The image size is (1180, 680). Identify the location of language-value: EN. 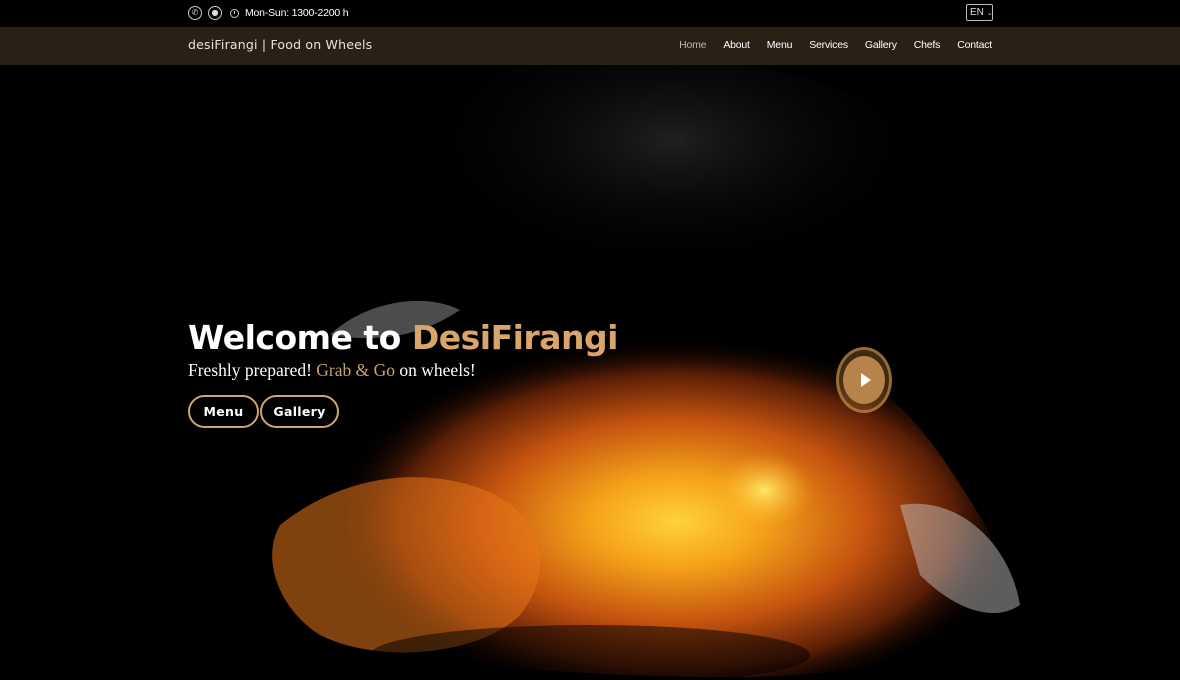
(977, 12).